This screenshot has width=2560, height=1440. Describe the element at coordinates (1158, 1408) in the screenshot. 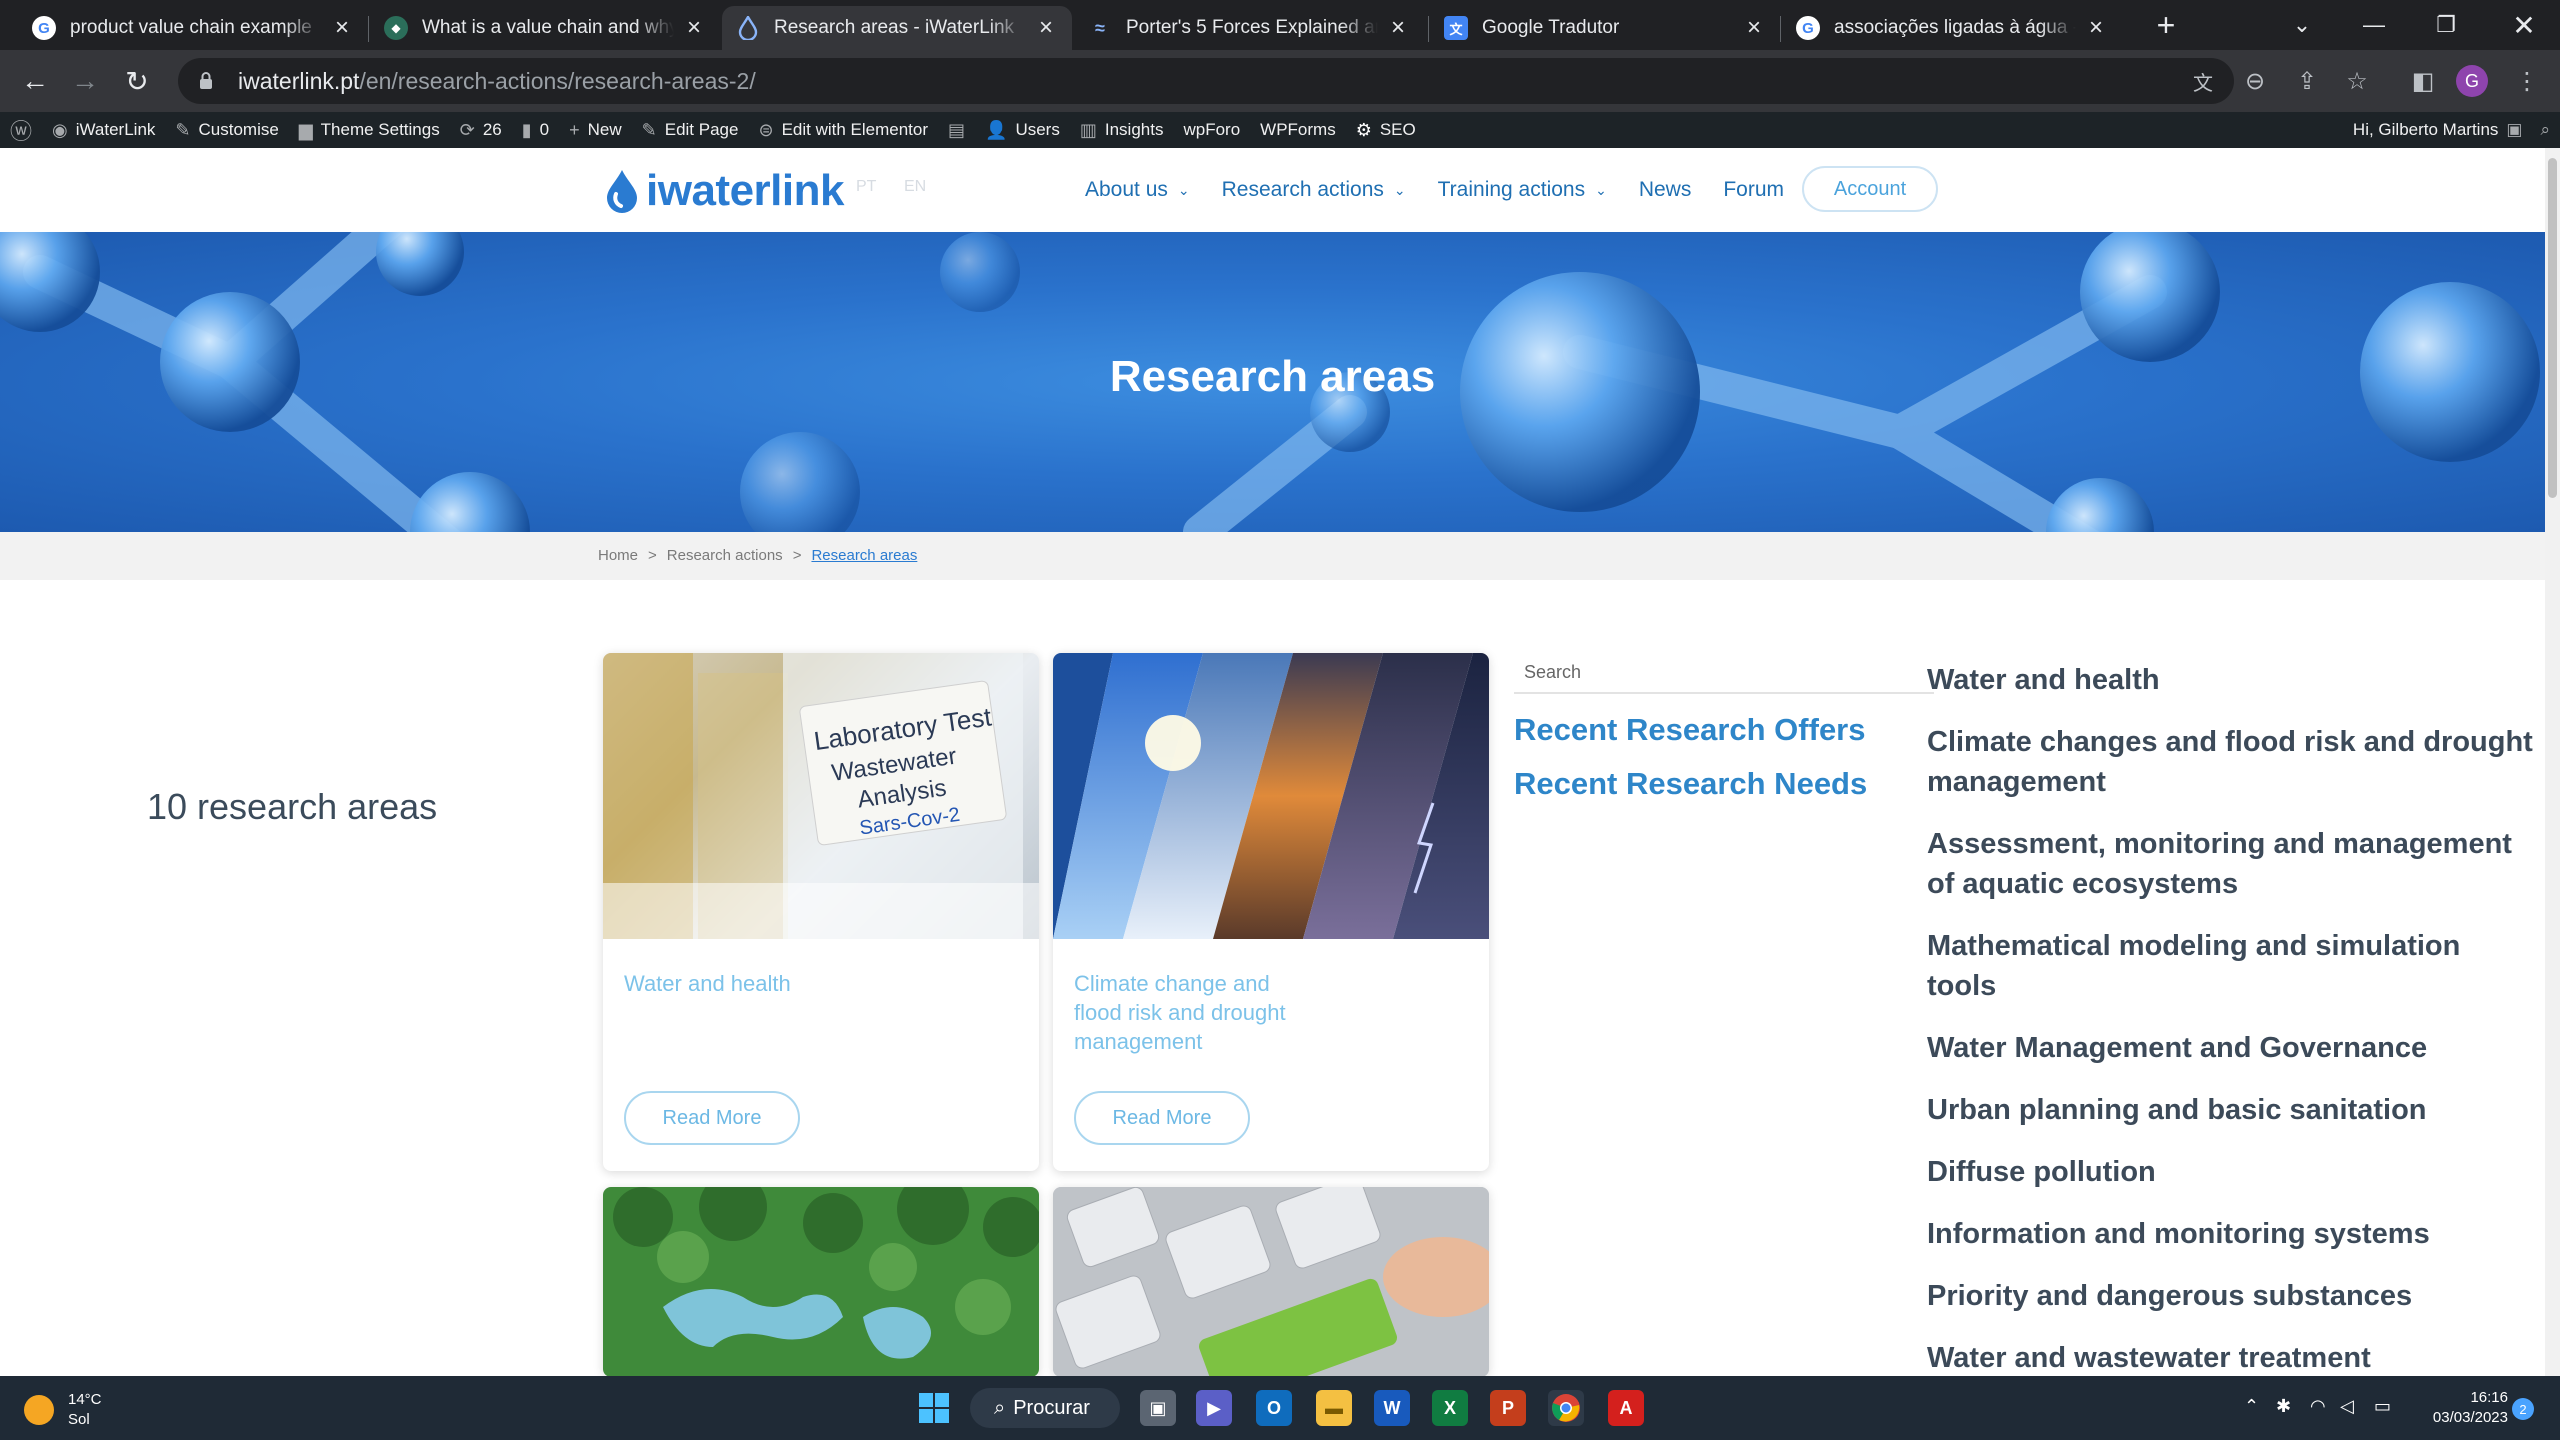

I see `task-view-icon: ▣` at that location.